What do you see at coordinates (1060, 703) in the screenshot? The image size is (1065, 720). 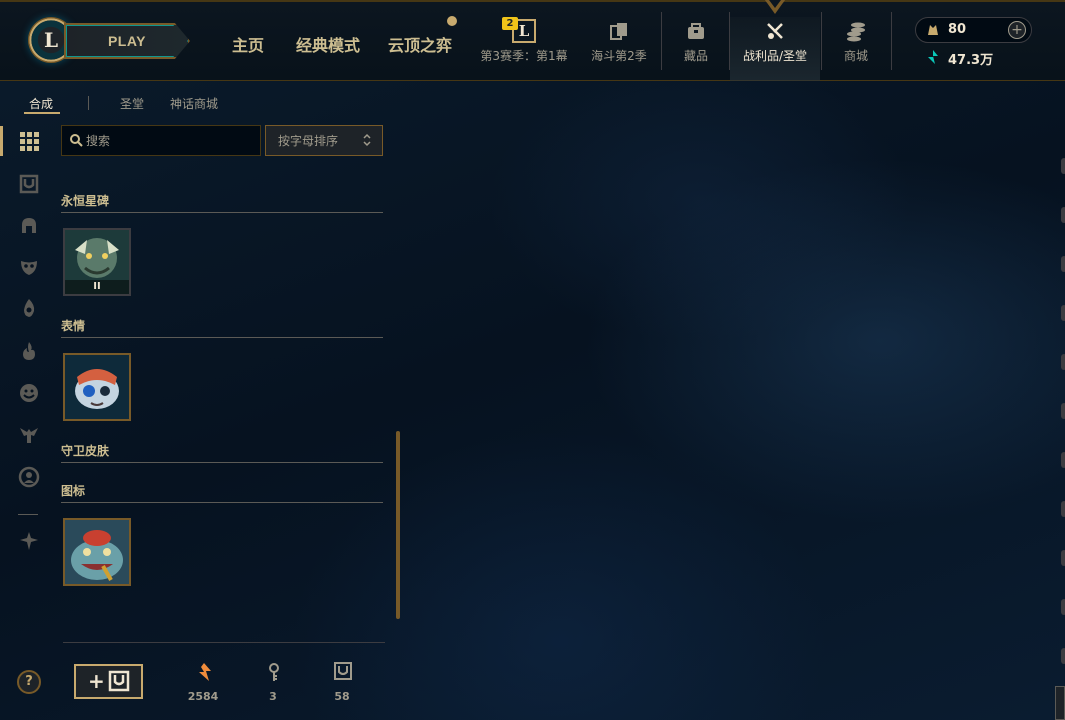 I see `edge-block` at bounding box center [1060, 703].